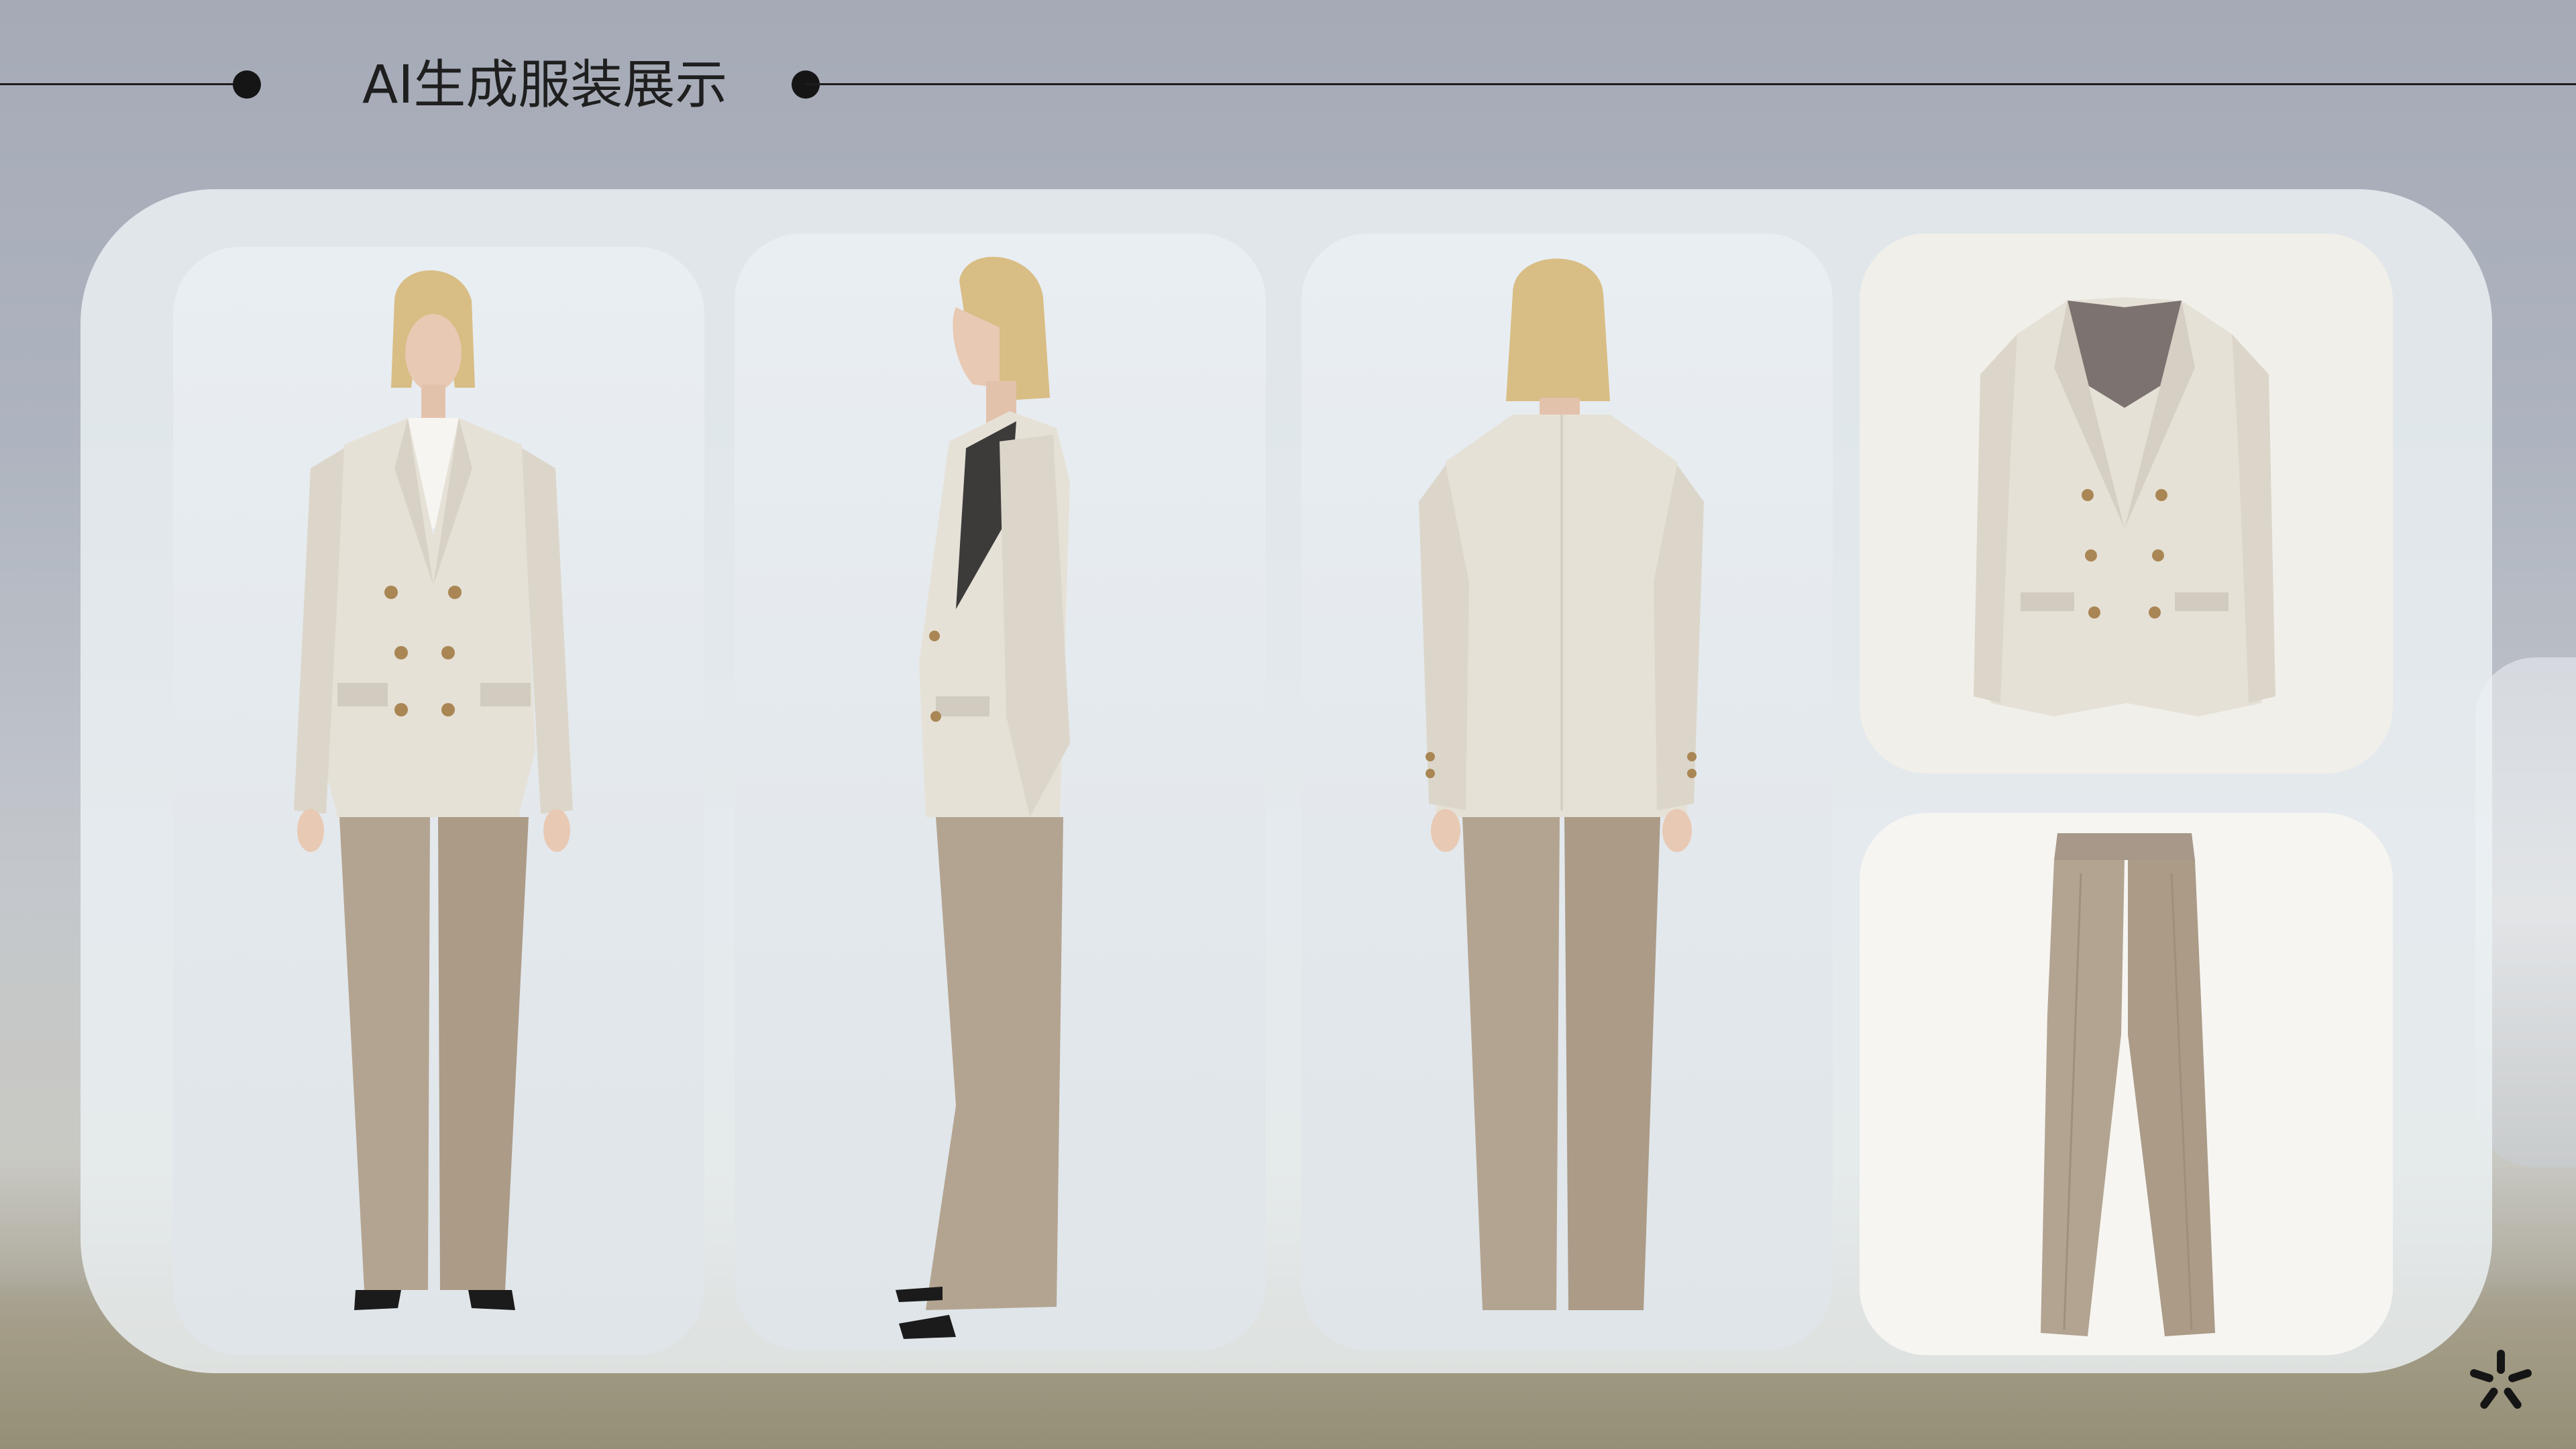 The height and width of the screenshot is (1449, 2576). I want to click on trousers-product-card, so click(2126, 1084).